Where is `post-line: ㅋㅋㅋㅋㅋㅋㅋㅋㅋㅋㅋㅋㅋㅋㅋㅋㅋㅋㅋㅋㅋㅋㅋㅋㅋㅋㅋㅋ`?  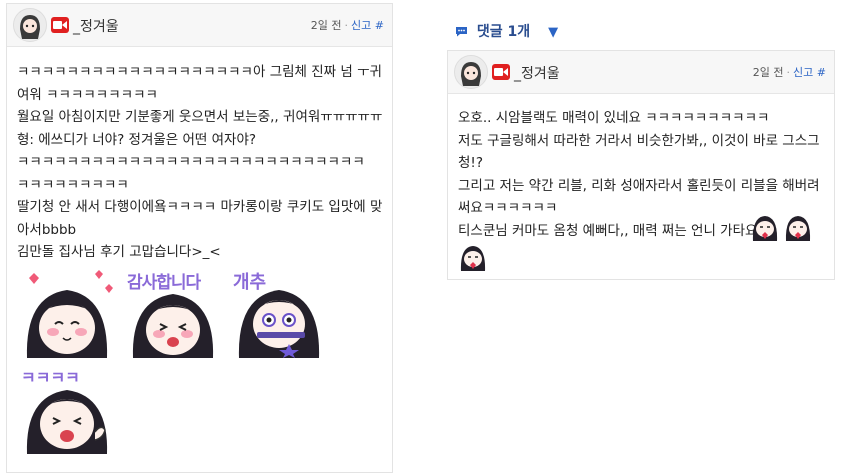 post-line: ㅋㅋㅋㅋㅋㅋㅋㅋㅋㅋㅋㅋㅋㅋㅋㅋㅋㅋㅋㅋㅋㅋㅋㅋㅋㅋㅋㅋ is located at coordinates (191, 162).